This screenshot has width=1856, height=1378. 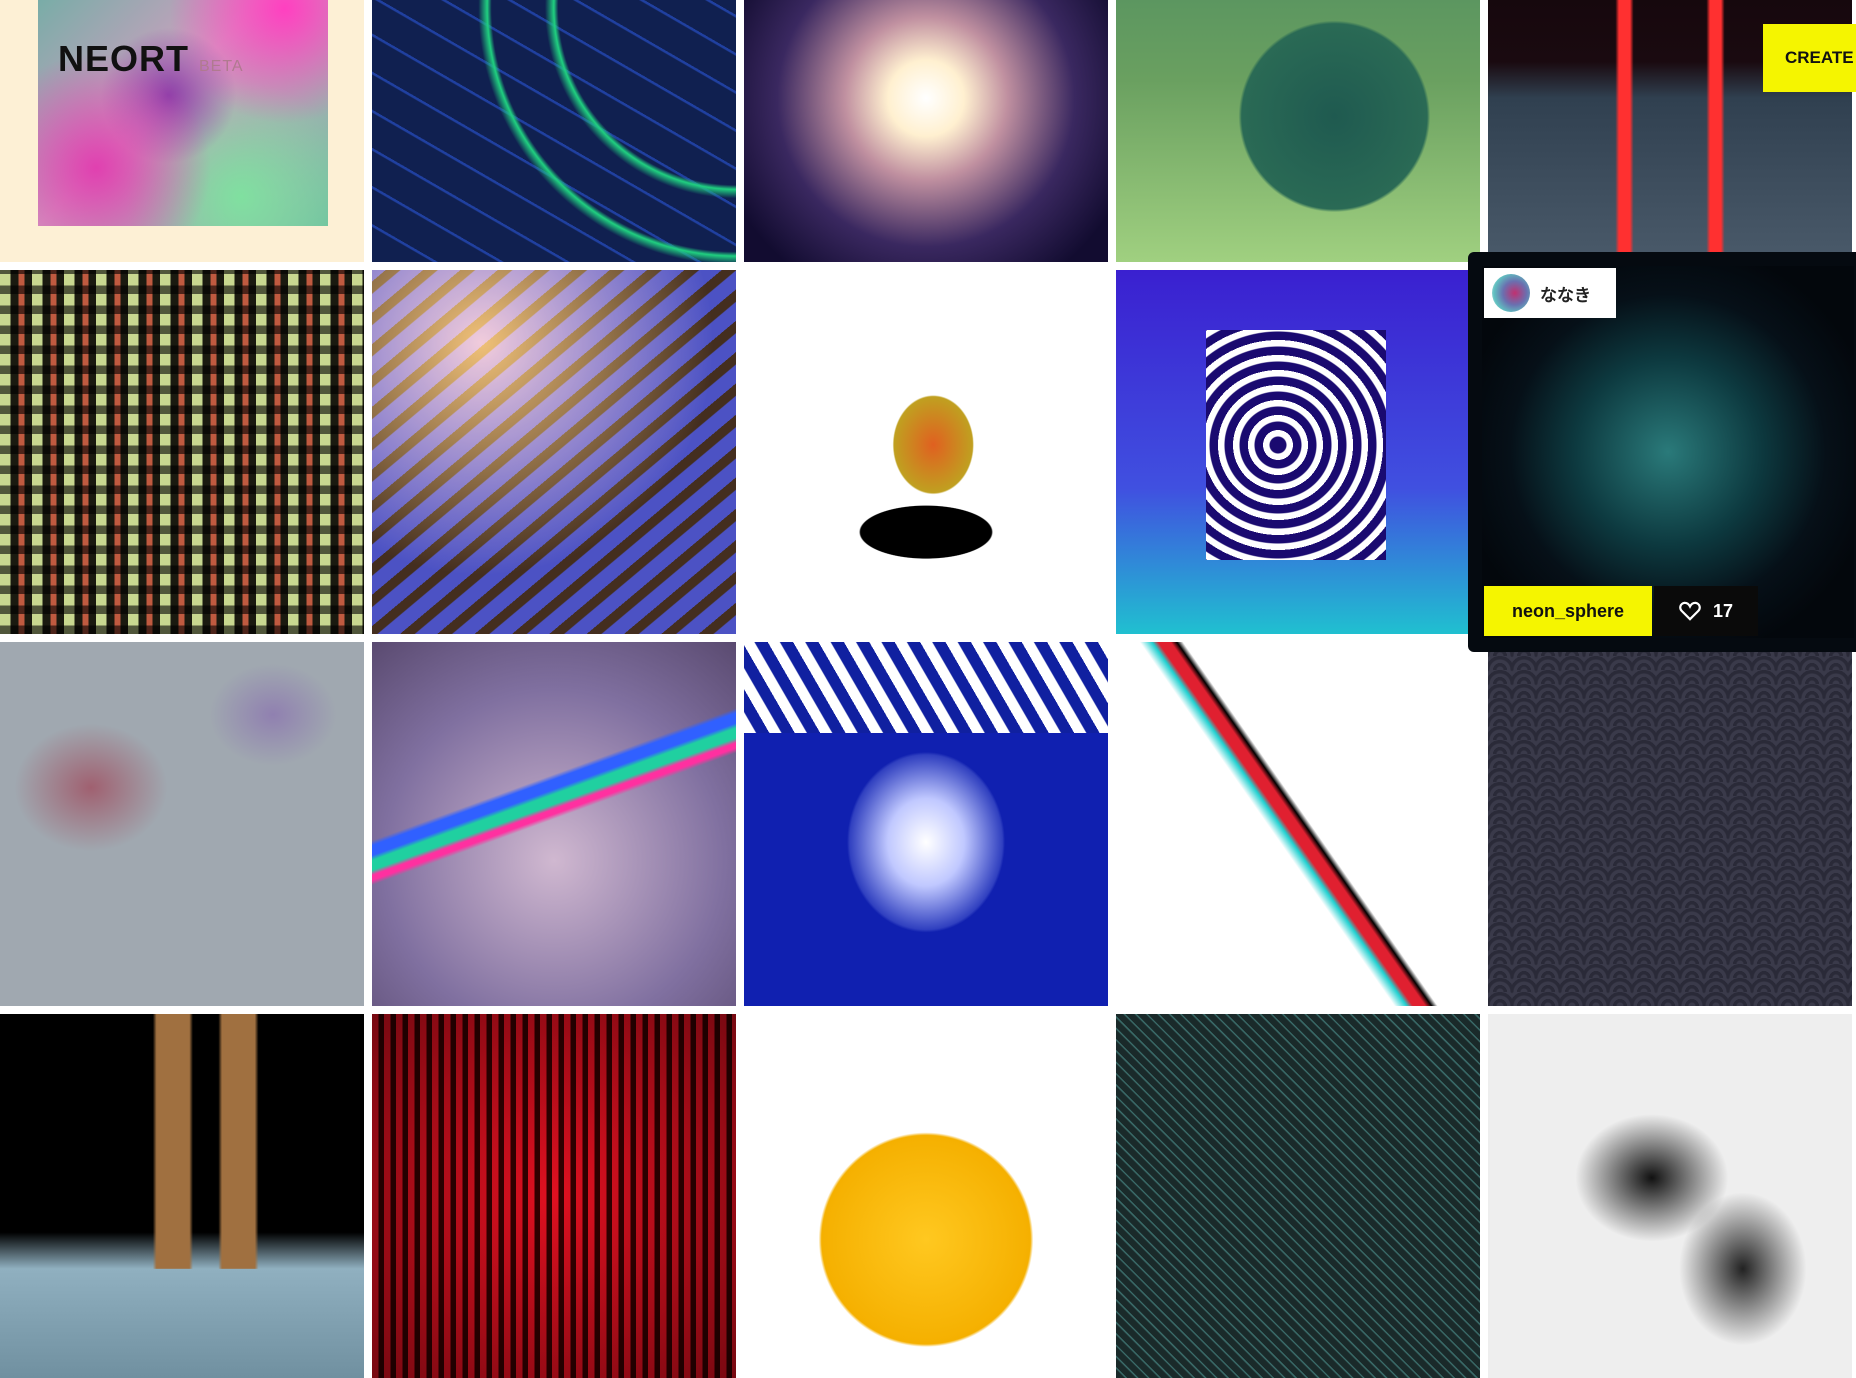 I want to click on heart-icon, so click(x=1690, y=611).